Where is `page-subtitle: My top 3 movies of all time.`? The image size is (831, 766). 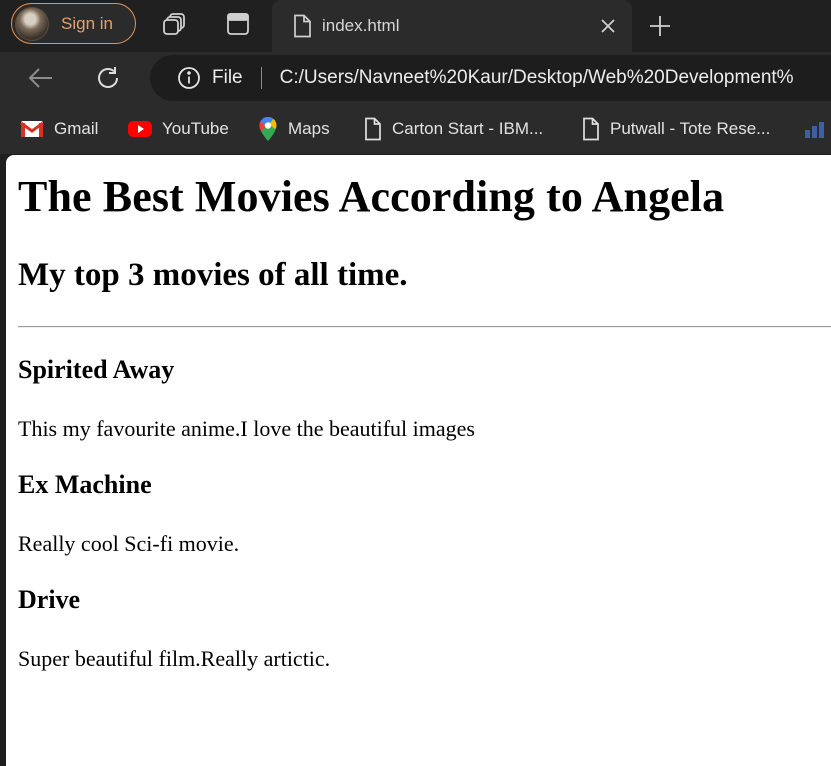 page-subtitle: My top 3 movies of all time. is located at coordinates (213, 275).